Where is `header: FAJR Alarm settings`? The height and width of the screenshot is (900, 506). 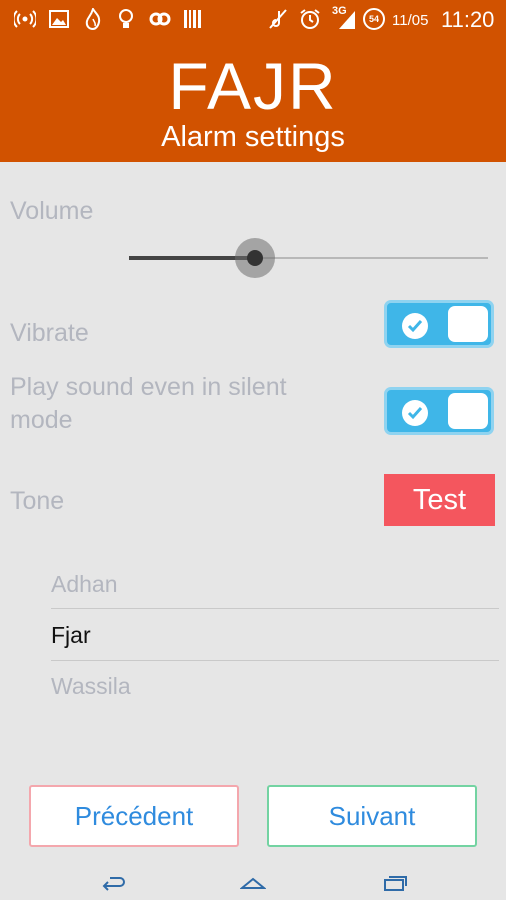
header: FAJR Alarm settings is located at coordinates (253, 100).